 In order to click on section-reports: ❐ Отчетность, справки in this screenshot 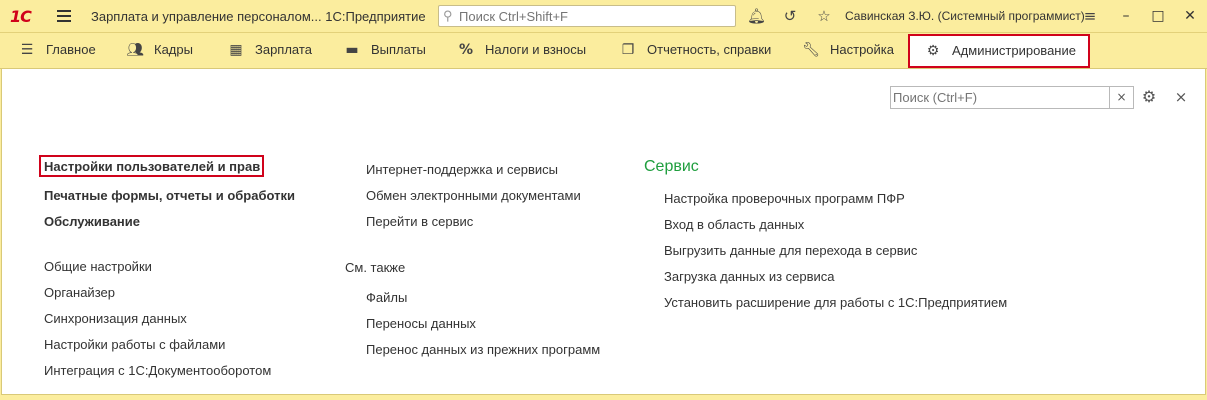, I will do `click(695, 50)`.